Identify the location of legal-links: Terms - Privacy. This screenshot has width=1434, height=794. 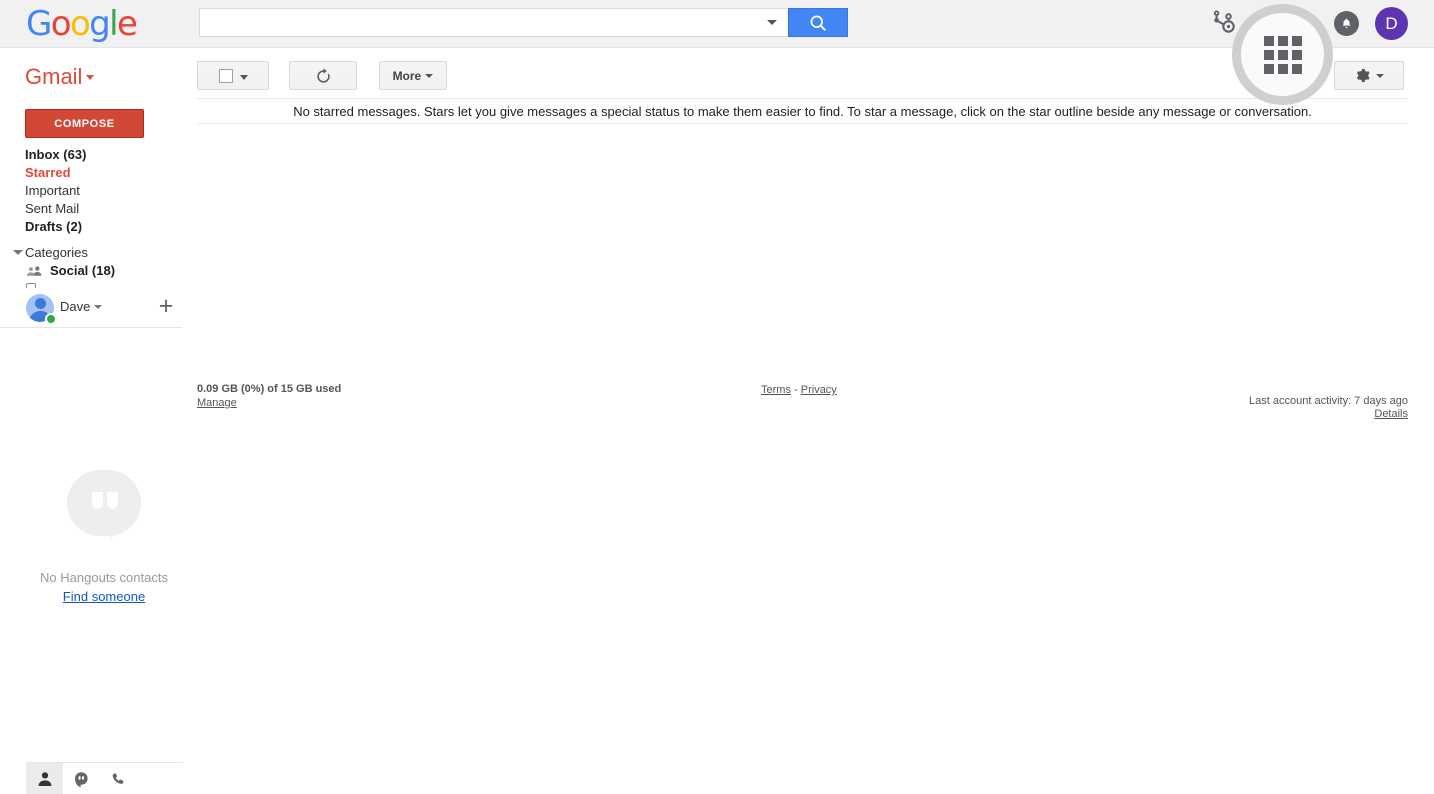
(799, 390).